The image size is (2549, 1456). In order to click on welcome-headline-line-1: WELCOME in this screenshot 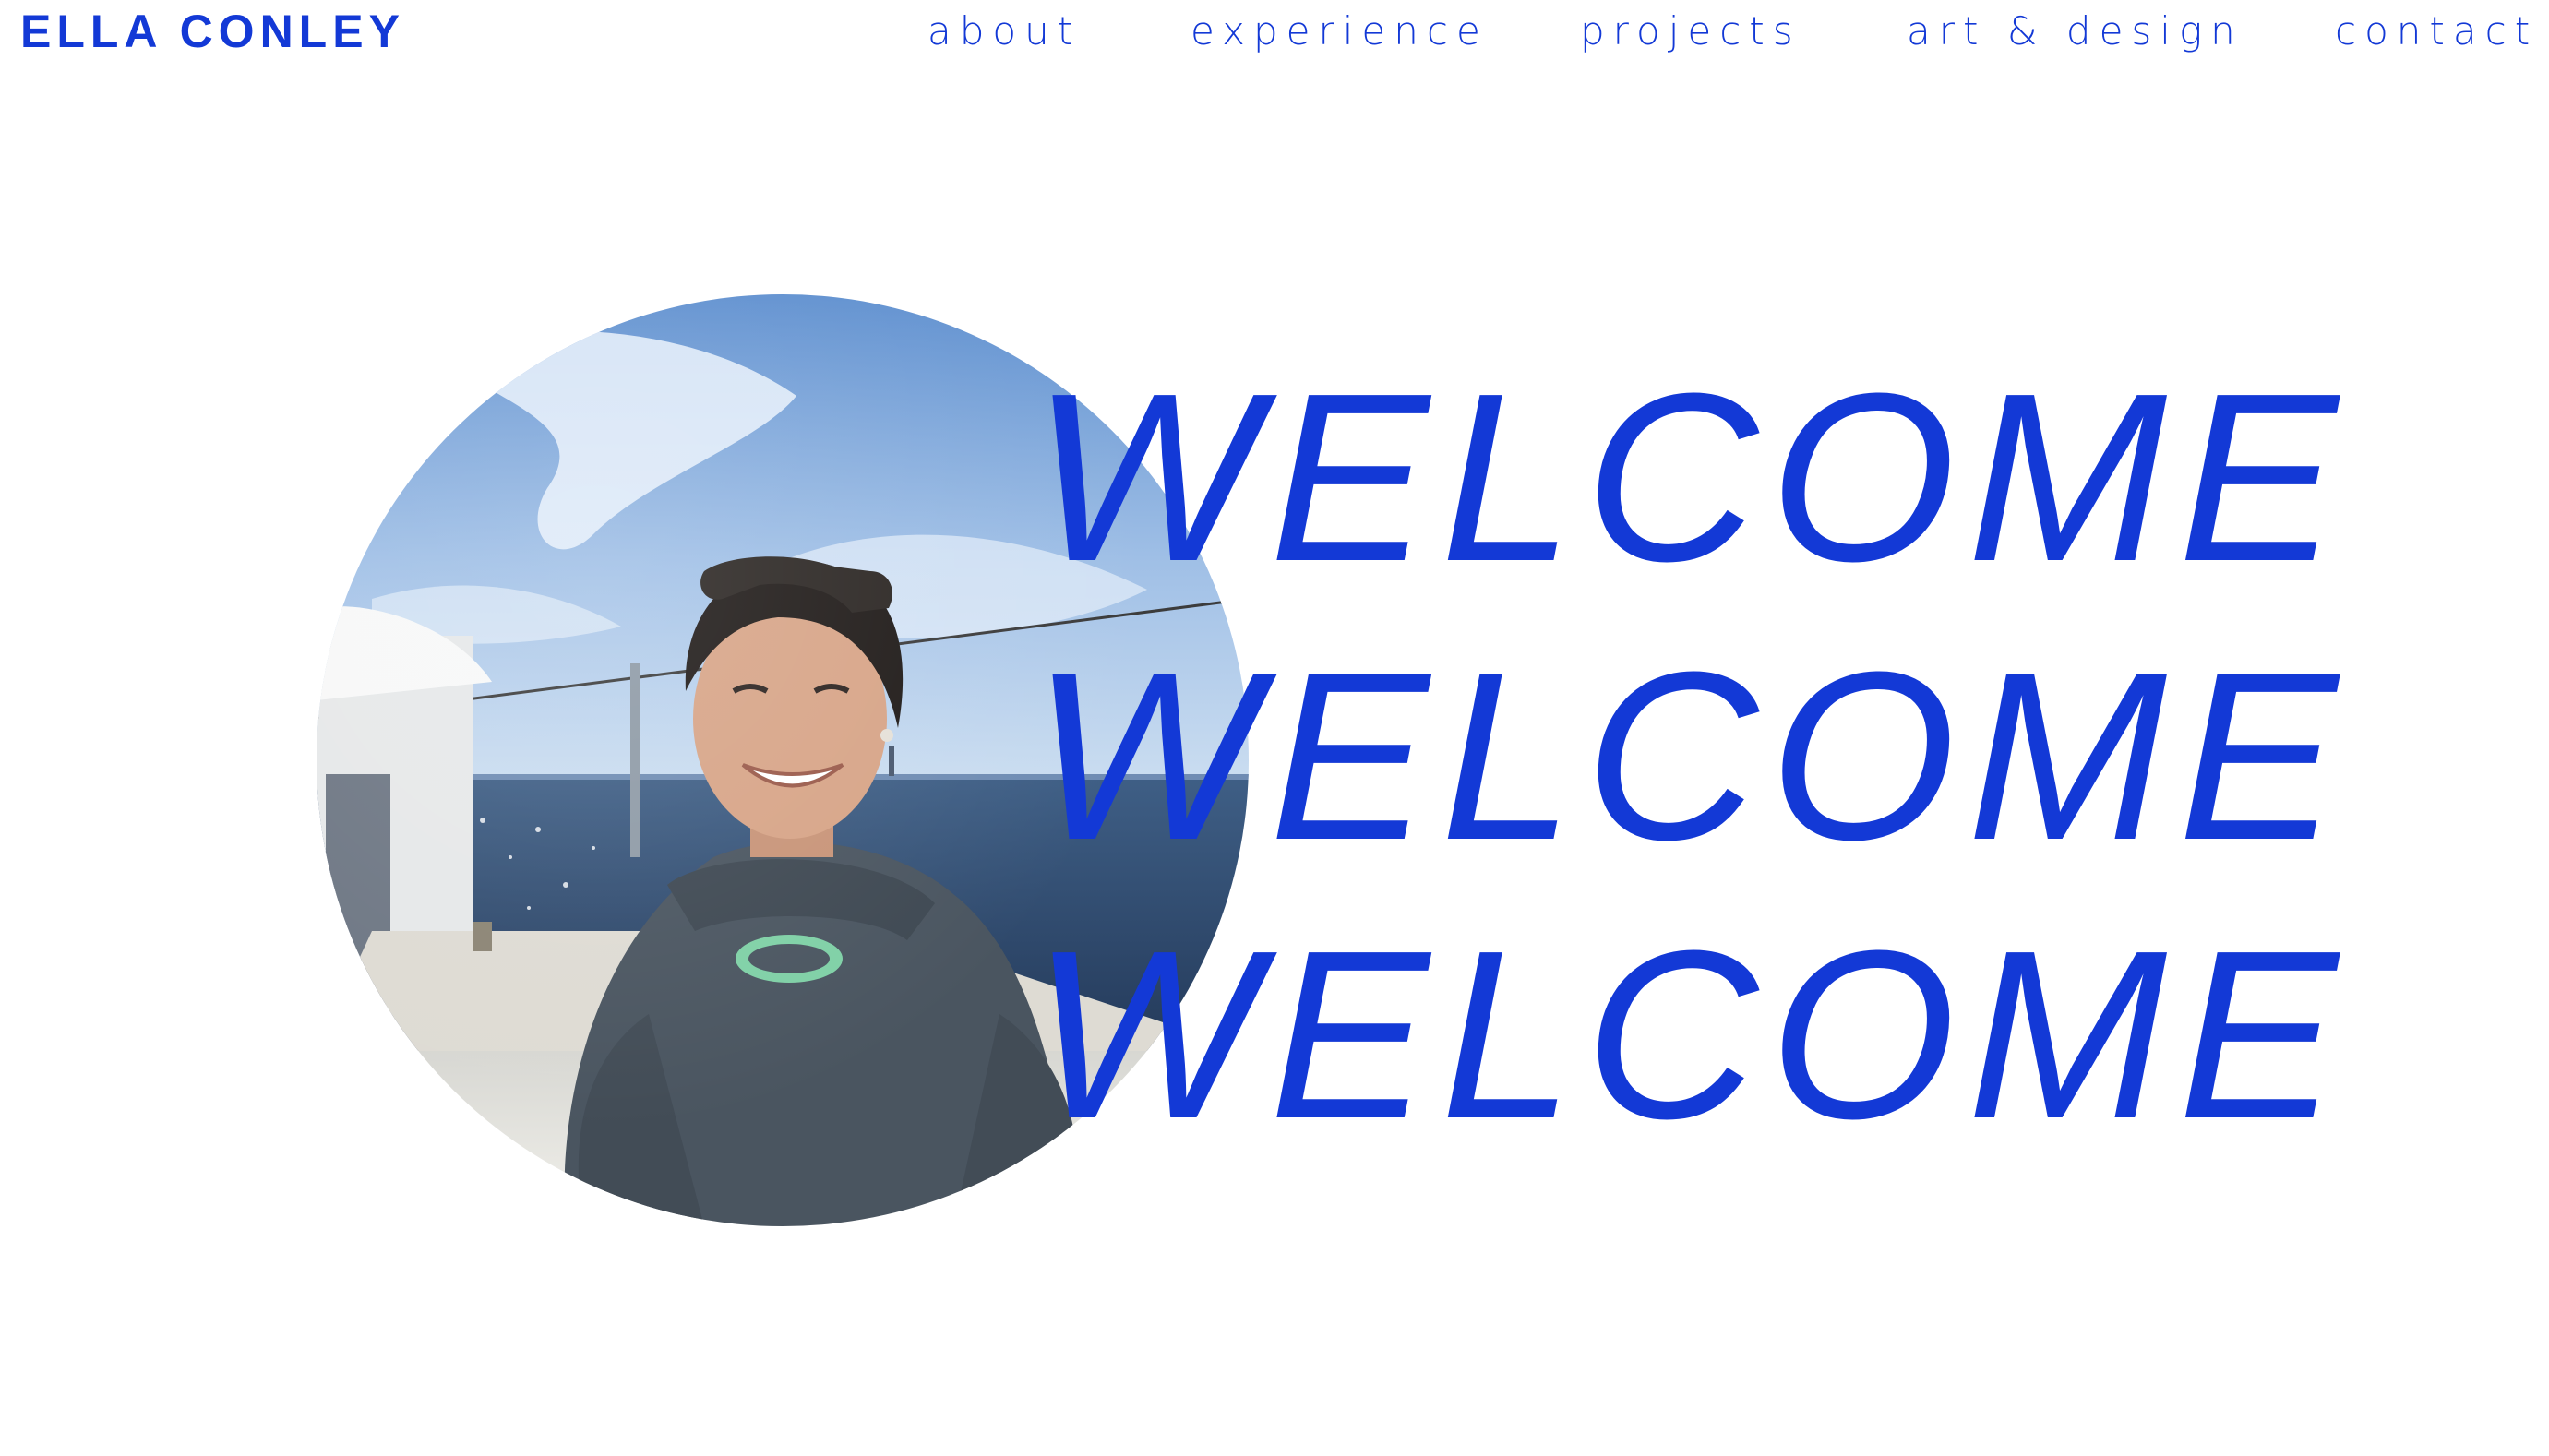, I will do `click(1691, 478)`.